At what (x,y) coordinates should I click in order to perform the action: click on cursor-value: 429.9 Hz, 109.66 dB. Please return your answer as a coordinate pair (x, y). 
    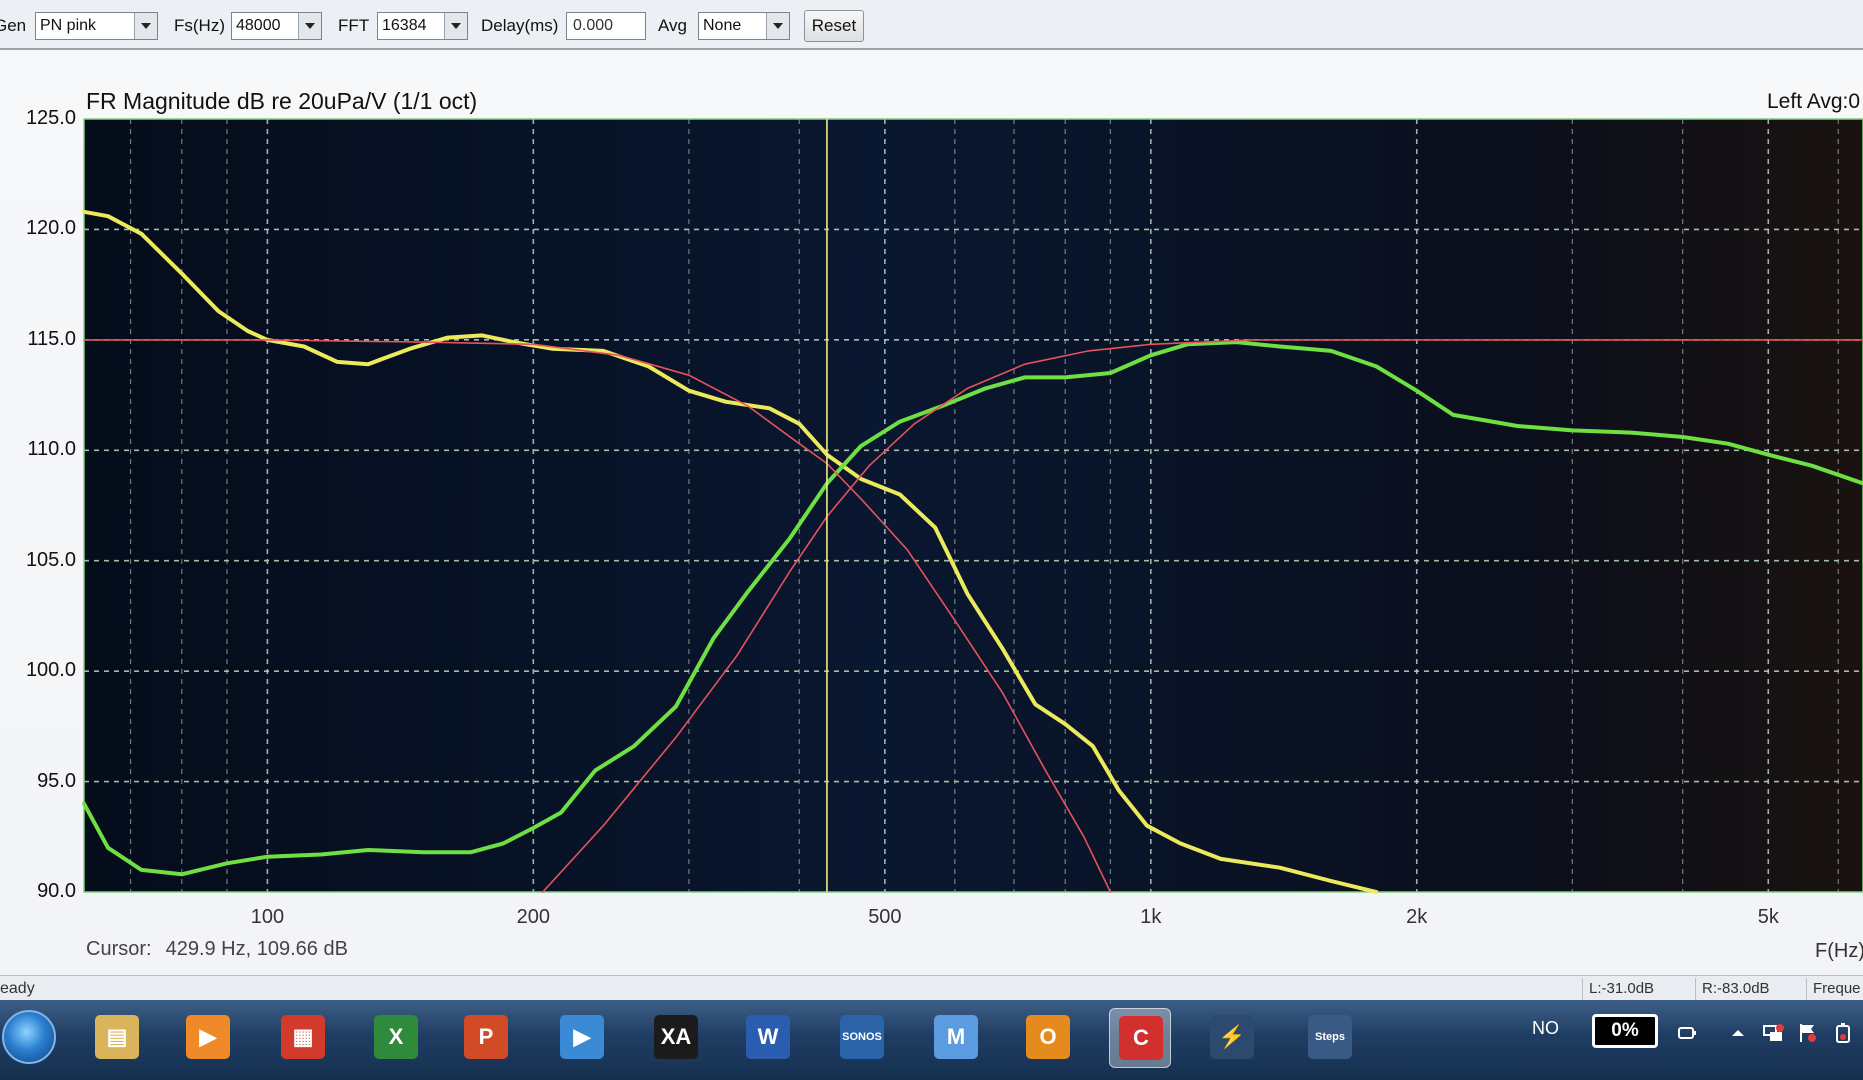
    Looking at the image, I should click on (256, 949).